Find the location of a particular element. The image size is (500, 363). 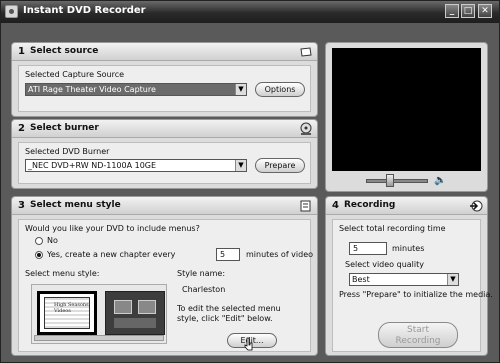

chapter-minutes-label: minutes of video is located at coordinates (280, 254).